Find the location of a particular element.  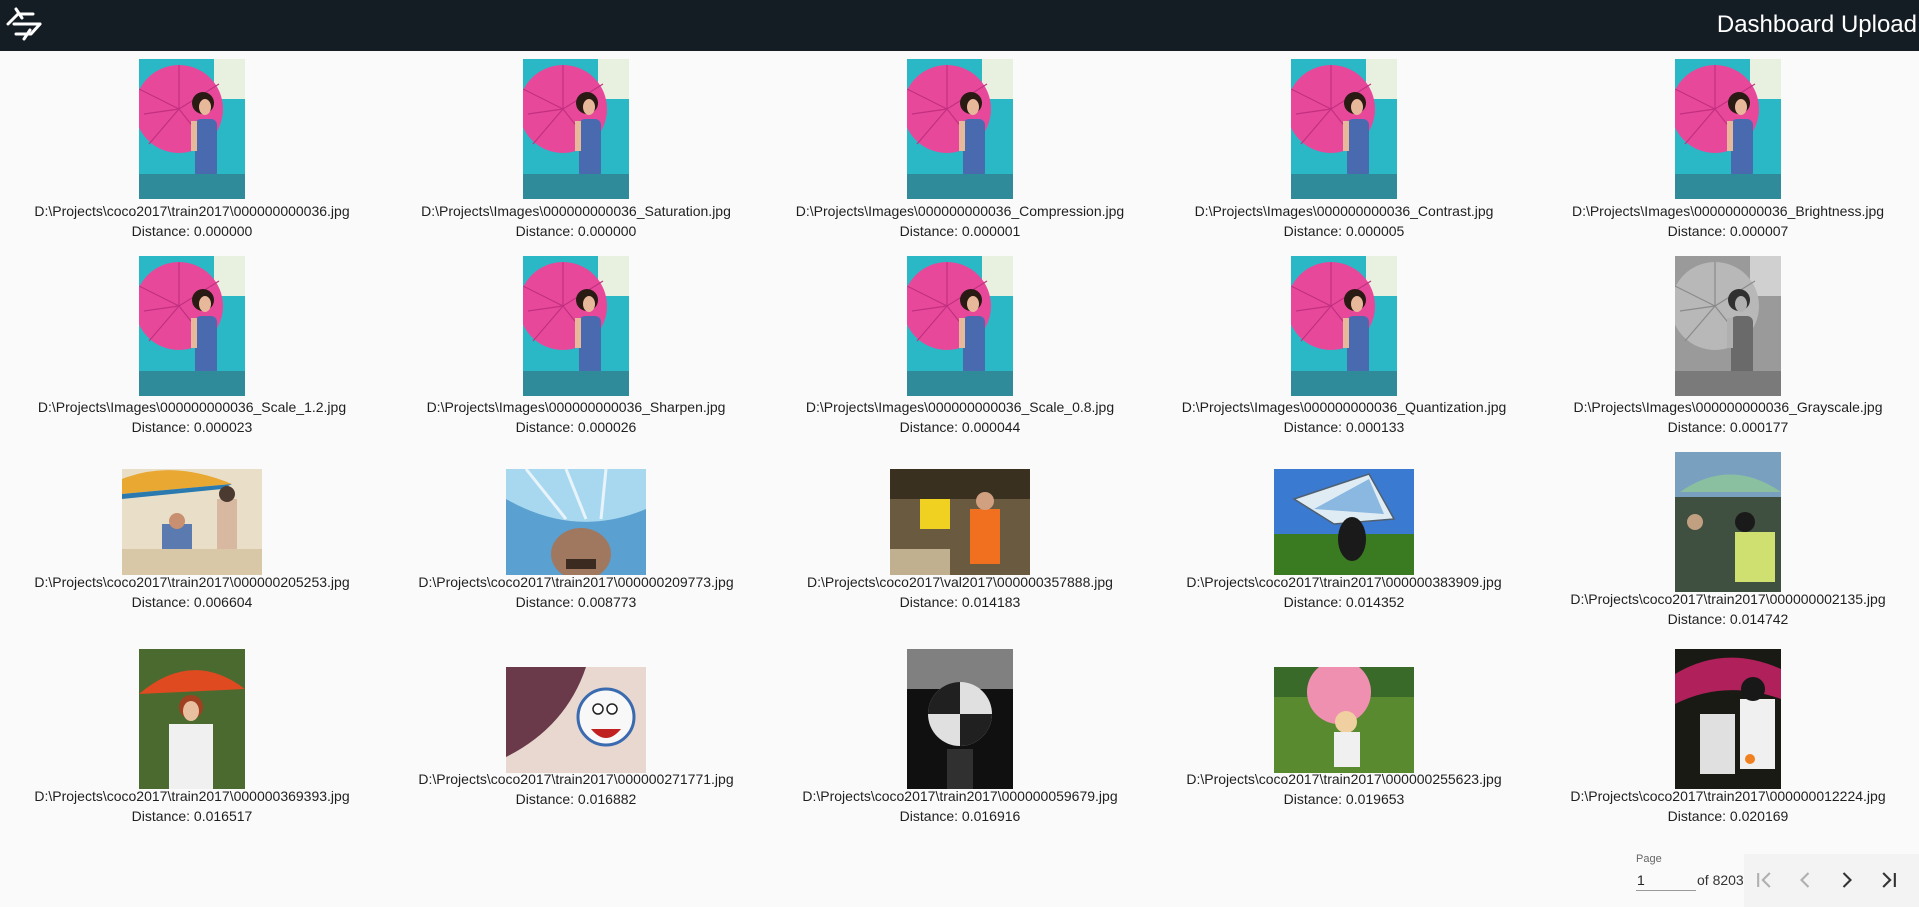

result-distance: Distance: 0.014742 is located at coordinates (1728, 619).